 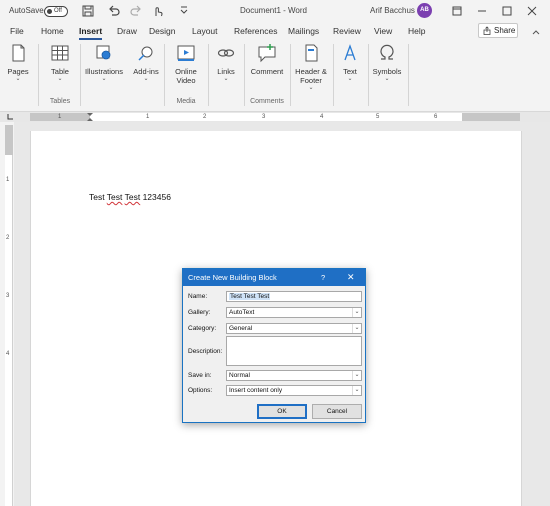 What do you see at coordinates (146, 70) in the screenshot?
I see `addins-button: Add-ins ⌄` at bounding box center [146, 70].